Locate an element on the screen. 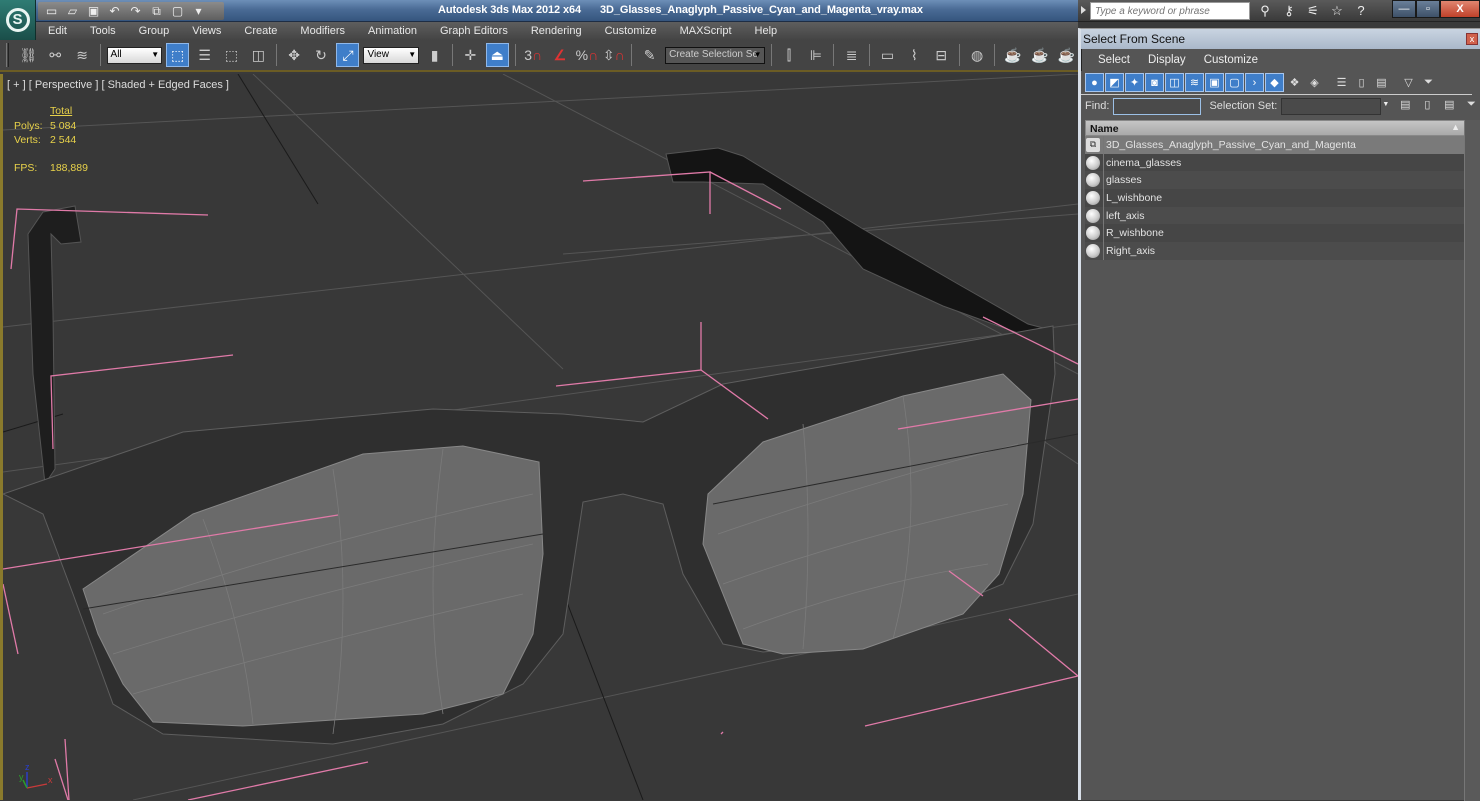 This screenshot has height=801, width=1480. keyboard-shortcut-override-icon: ⏏ is located at coordinates (497, 55).